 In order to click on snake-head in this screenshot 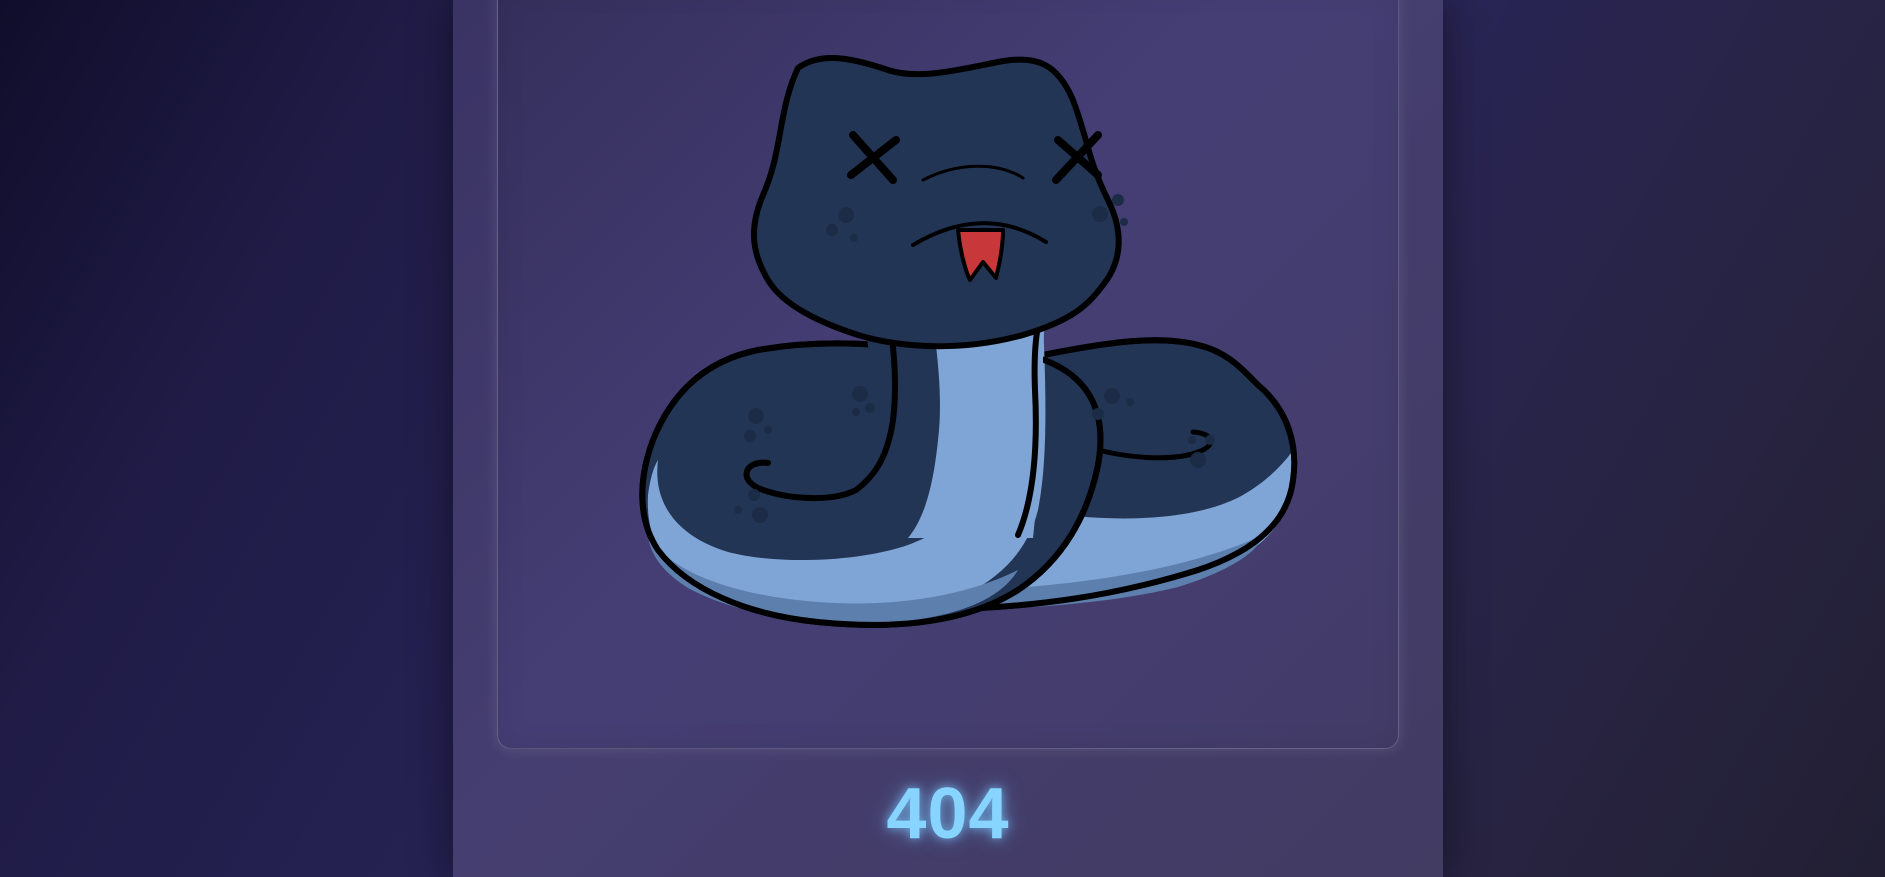, I will do `click(936, 202)`.